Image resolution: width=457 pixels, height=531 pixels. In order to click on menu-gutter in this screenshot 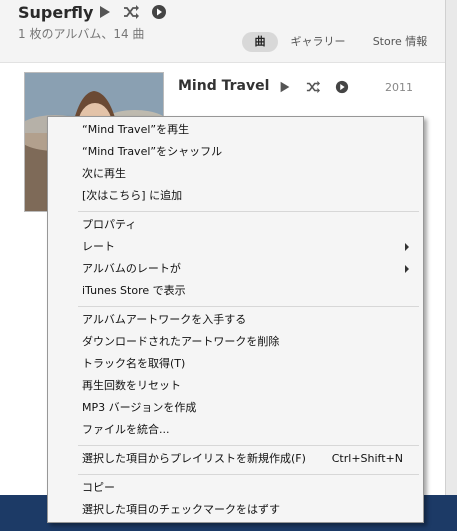, I will do `click(62, 319)`.